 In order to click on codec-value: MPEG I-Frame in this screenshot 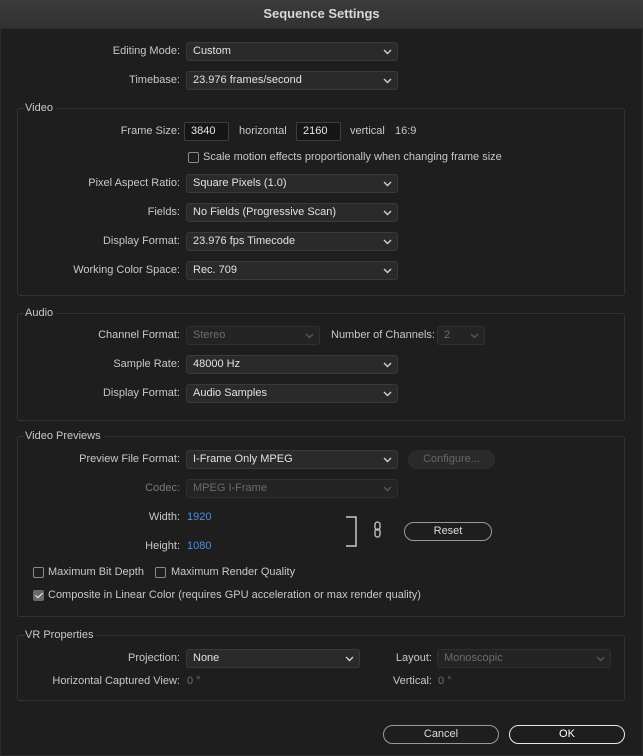, I will do `click(230, 488)`.